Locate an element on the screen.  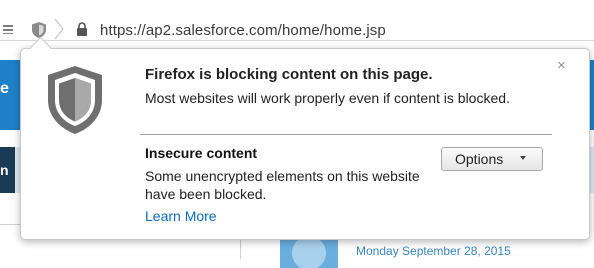
options-button: Options is located at coordinates (492, 159).